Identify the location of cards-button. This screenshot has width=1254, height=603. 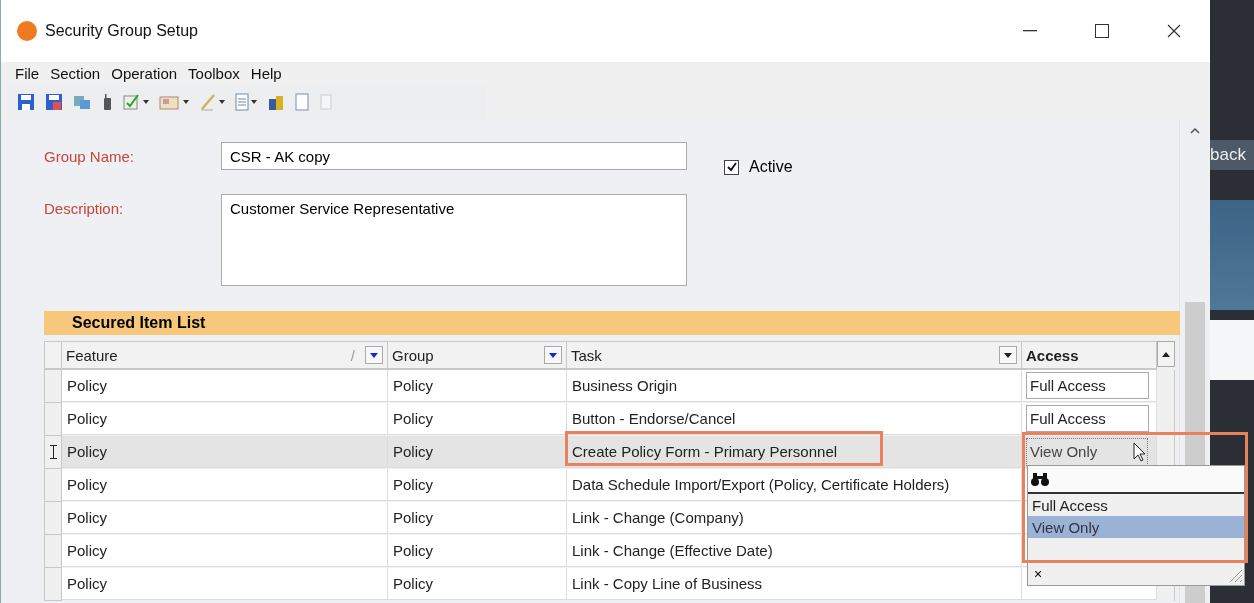
(174, 102).